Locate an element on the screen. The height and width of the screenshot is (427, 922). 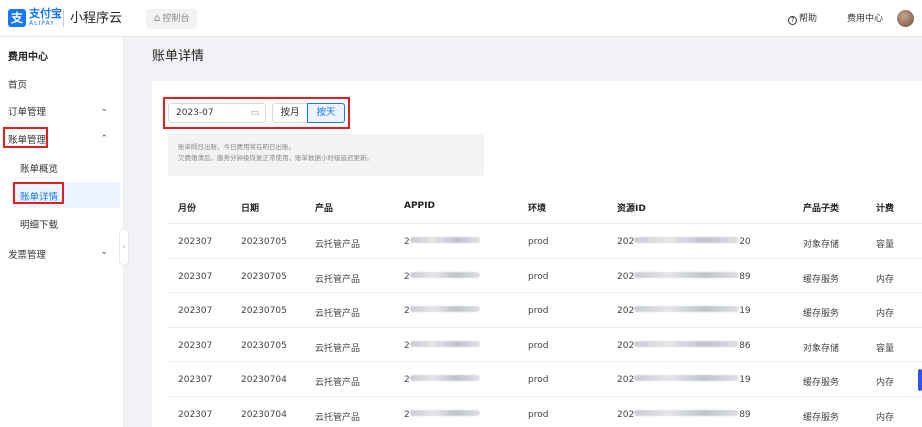
sidebar-item-orders: 订单管理 ⌄ is located at coordinates (62, 111).